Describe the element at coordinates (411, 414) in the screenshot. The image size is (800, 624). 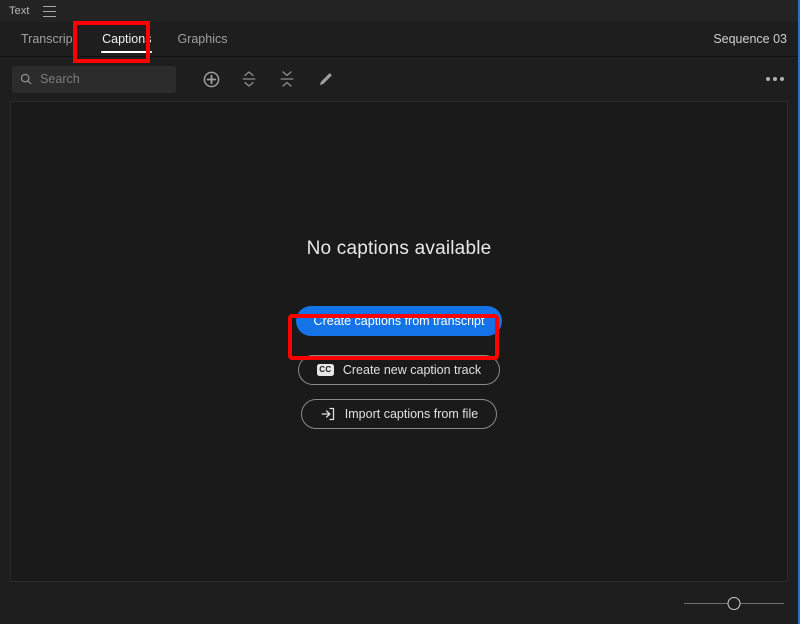
I see `button-label: Import captions from file` at that location.